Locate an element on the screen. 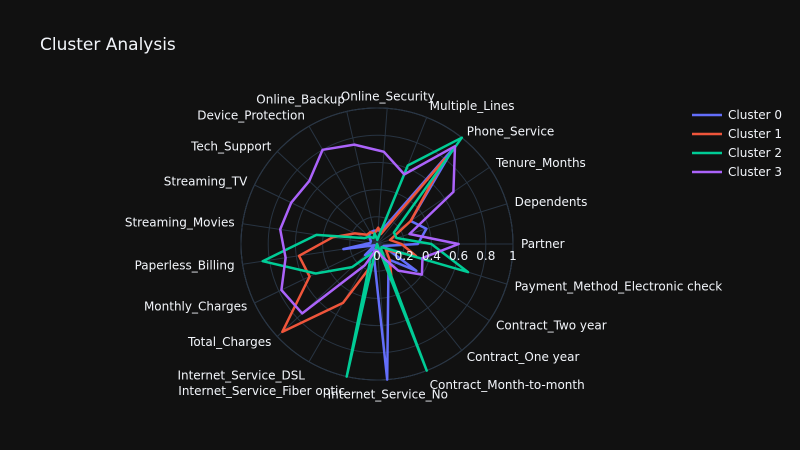  axis-label: Streaming_Movies is located at coordinates (180, 223).